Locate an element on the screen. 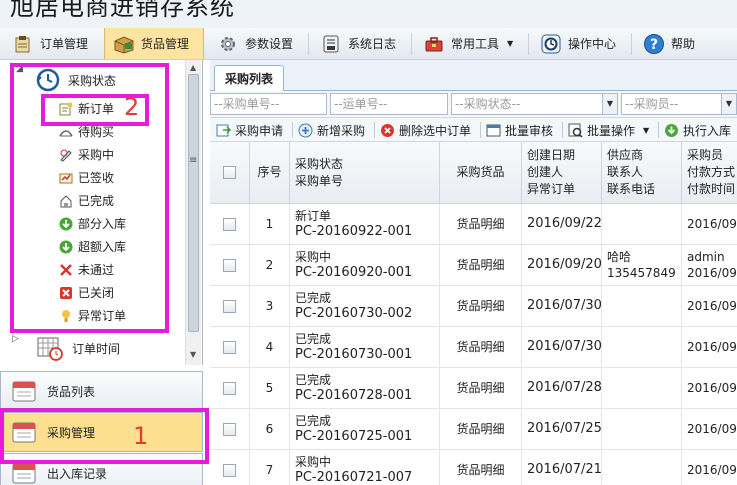 The width and height of the screenshot is (737, 485). tree-scrollbar: ▲ ≡ ▼ is located at coordinates (193, 212).